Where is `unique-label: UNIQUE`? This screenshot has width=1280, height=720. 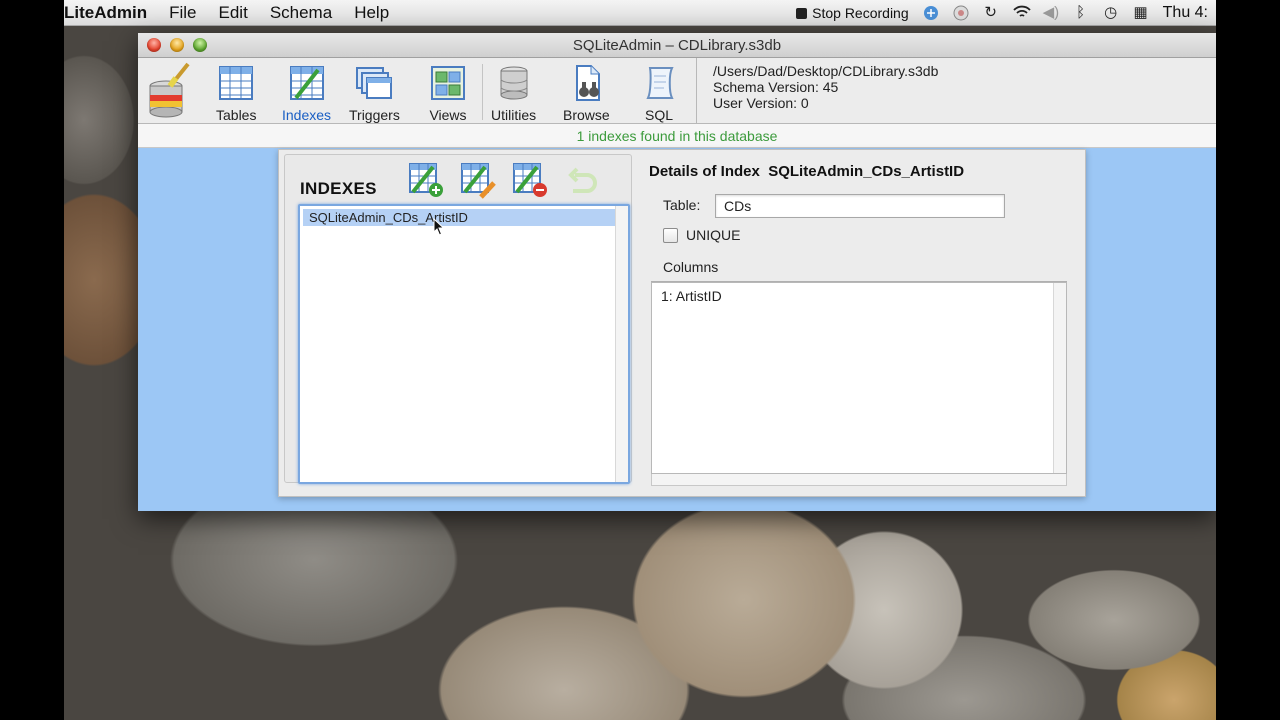 unique-label: UNIQUE is located at coordinates (713, 235).